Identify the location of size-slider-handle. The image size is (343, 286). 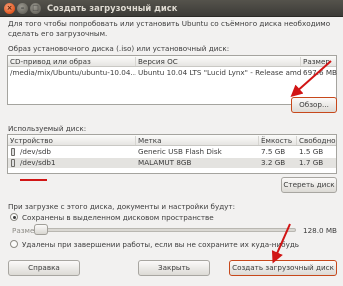
(41, 229).